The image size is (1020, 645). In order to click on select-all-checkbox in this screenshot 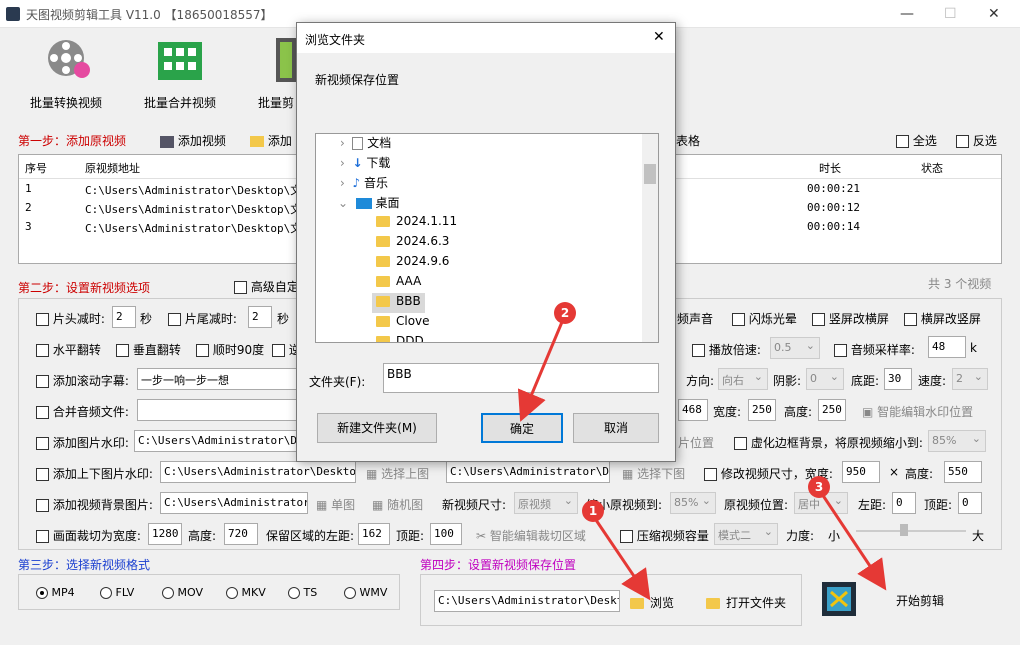, I will do `click(902, 141)`.